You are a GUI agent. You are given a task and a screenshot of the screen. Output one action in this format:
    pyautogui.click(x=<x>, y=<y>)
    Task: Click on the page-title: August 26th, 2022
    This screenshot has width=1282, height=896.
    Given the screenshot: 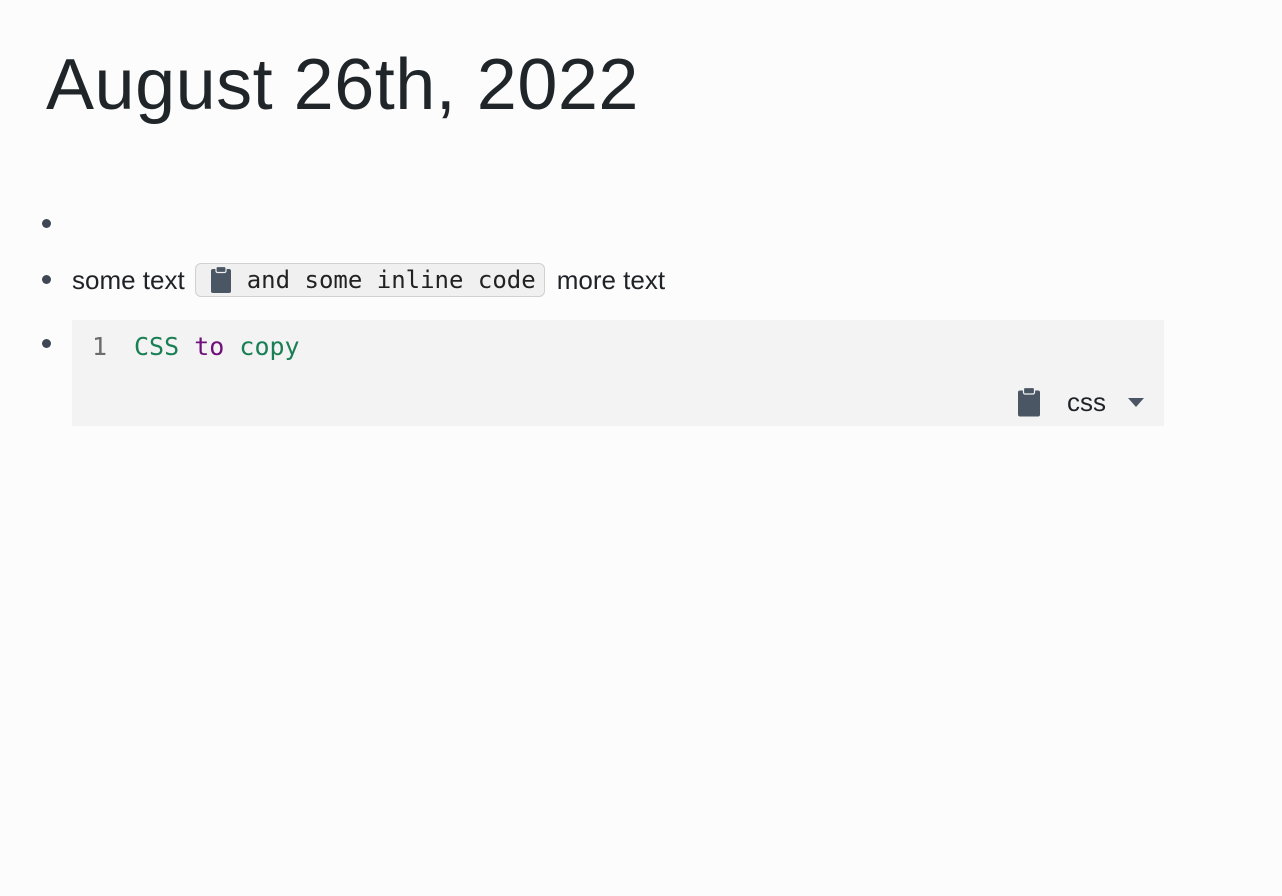 What is the action you would take?
    pyautogui.click(x=342, y=85)
    